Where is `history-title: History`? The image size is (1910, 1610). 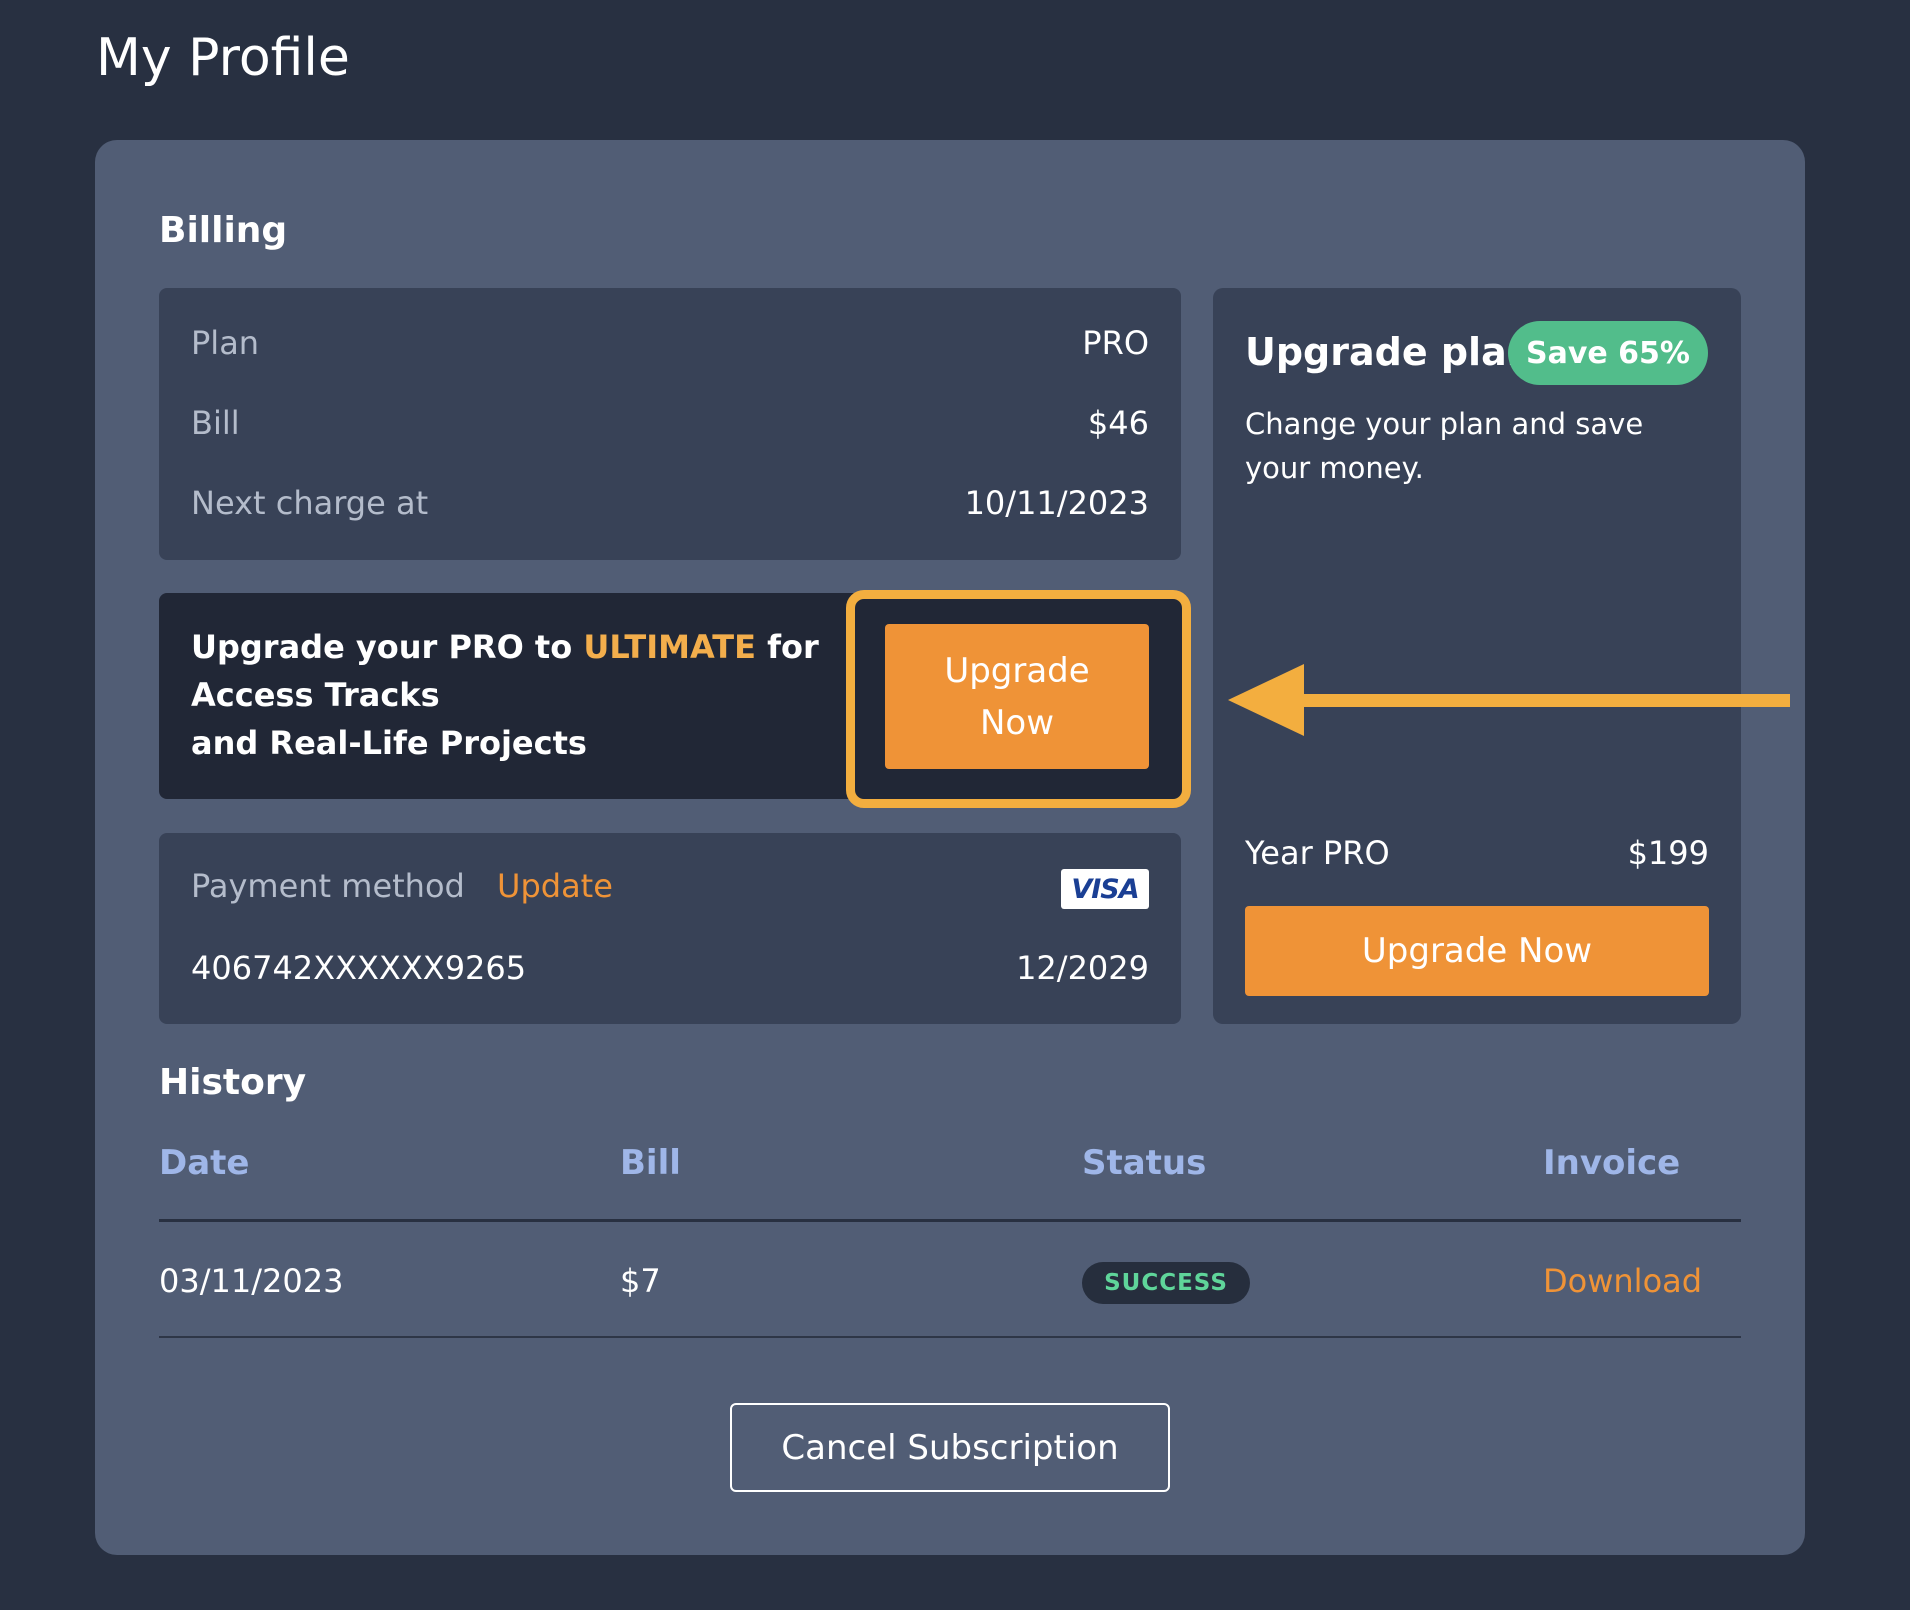 history-title: History is located at coordinates (233, 1082).